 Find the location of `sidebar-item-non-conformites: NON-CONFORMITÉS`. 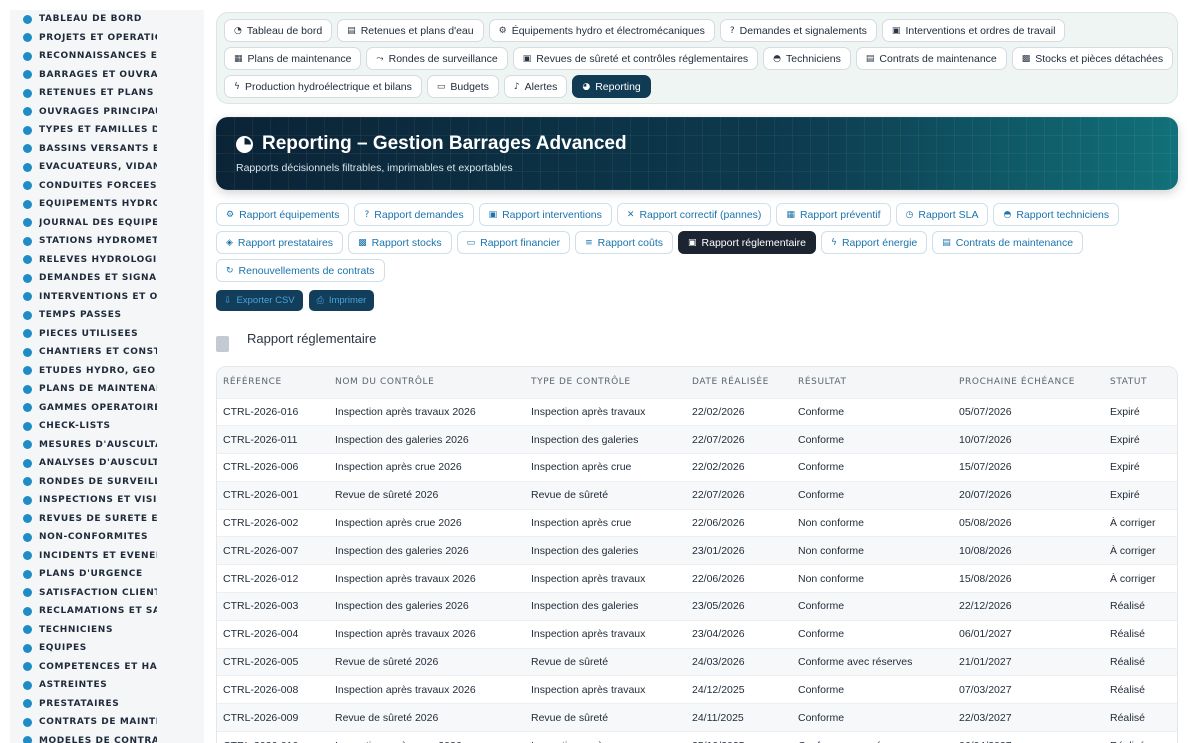

sidebar-item-non-conformites: NON-CONFORMITÉS is located at coordinates (107, 537).